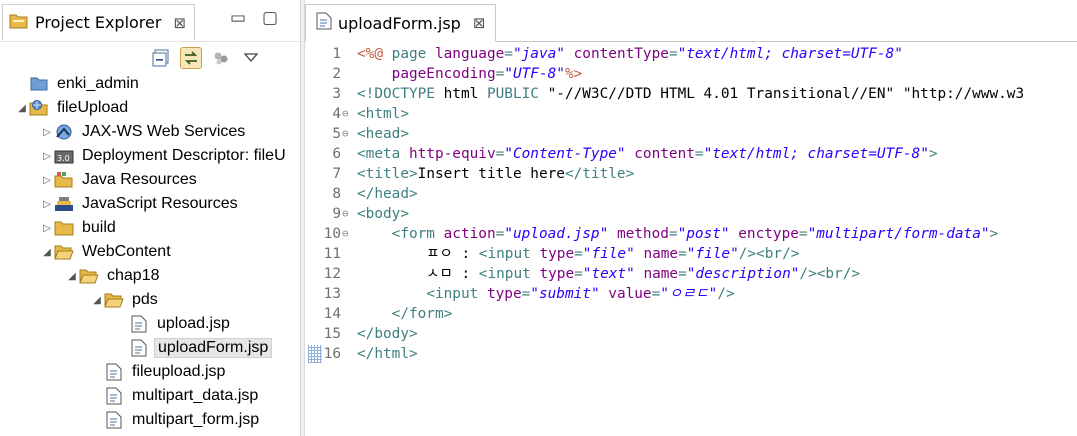  I want to click on code-token: </title>, so click(599, 174).